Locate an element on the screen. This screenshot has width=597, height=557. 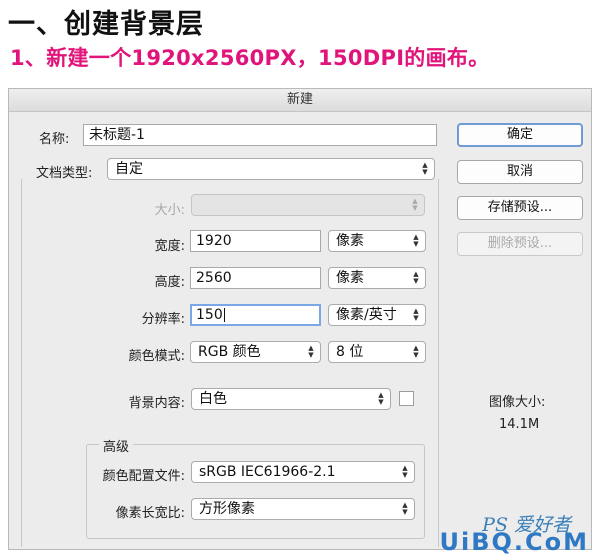
text-caret is located at coordinates (224, 315).